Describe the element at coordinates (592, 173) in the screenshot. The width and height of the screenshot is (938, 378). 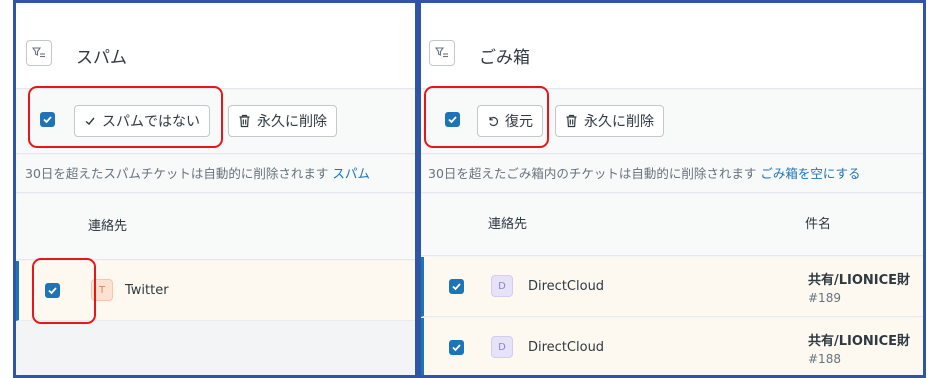
I see `notice-text: 30日を超えたごみ箱内のチケットは自動的に削除されます` at that location.